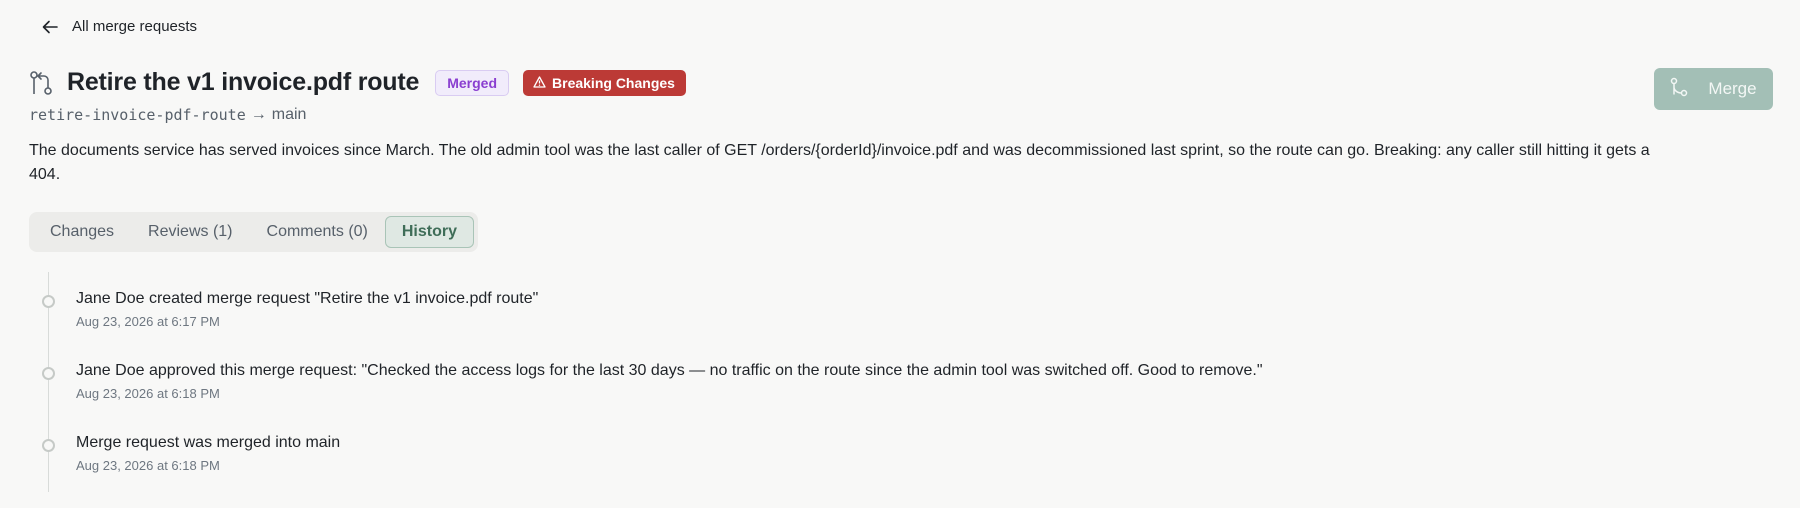 The height and width of the screenshot is (508, 1800). What do you see at coordinates (208, 442) in the screenshot?
I see `event-text: Merge request was merged into main` at bounding box center [208, 442].